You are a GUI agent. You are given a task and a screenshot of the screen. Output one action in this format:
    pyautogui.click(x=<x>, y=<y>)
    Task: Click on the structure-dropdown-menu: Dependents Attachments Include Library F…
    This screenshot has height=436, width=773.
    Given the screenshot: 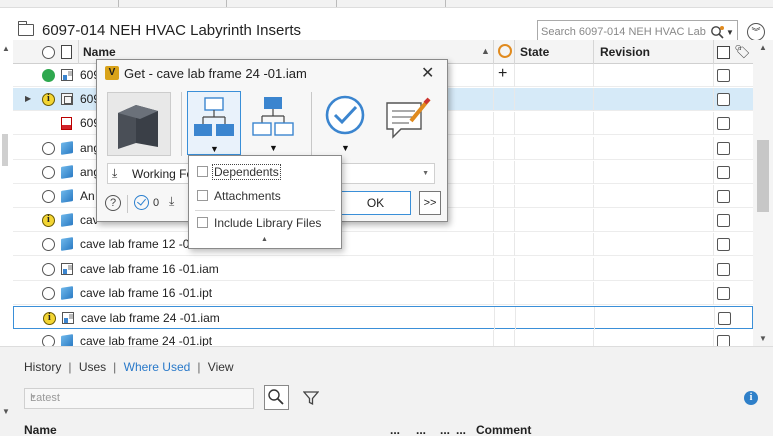 What is the action you would take?
    pyautogui.click(x=265, y=202)
    